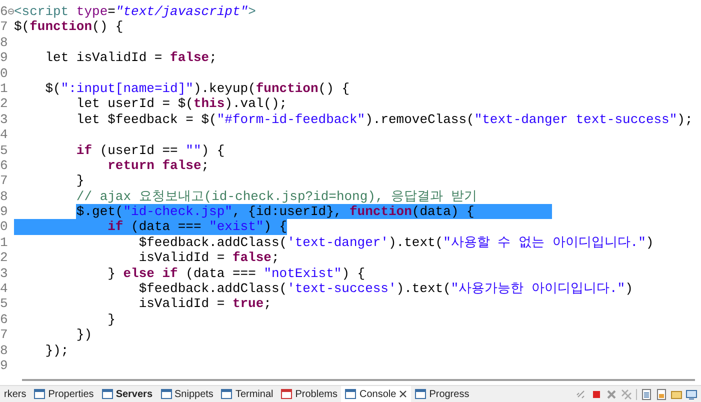 The image size is (701, 402). Describe the element at coordinates (576, 120) in the screenshot. I see `code-text: "text-danger text-success"` at that location.